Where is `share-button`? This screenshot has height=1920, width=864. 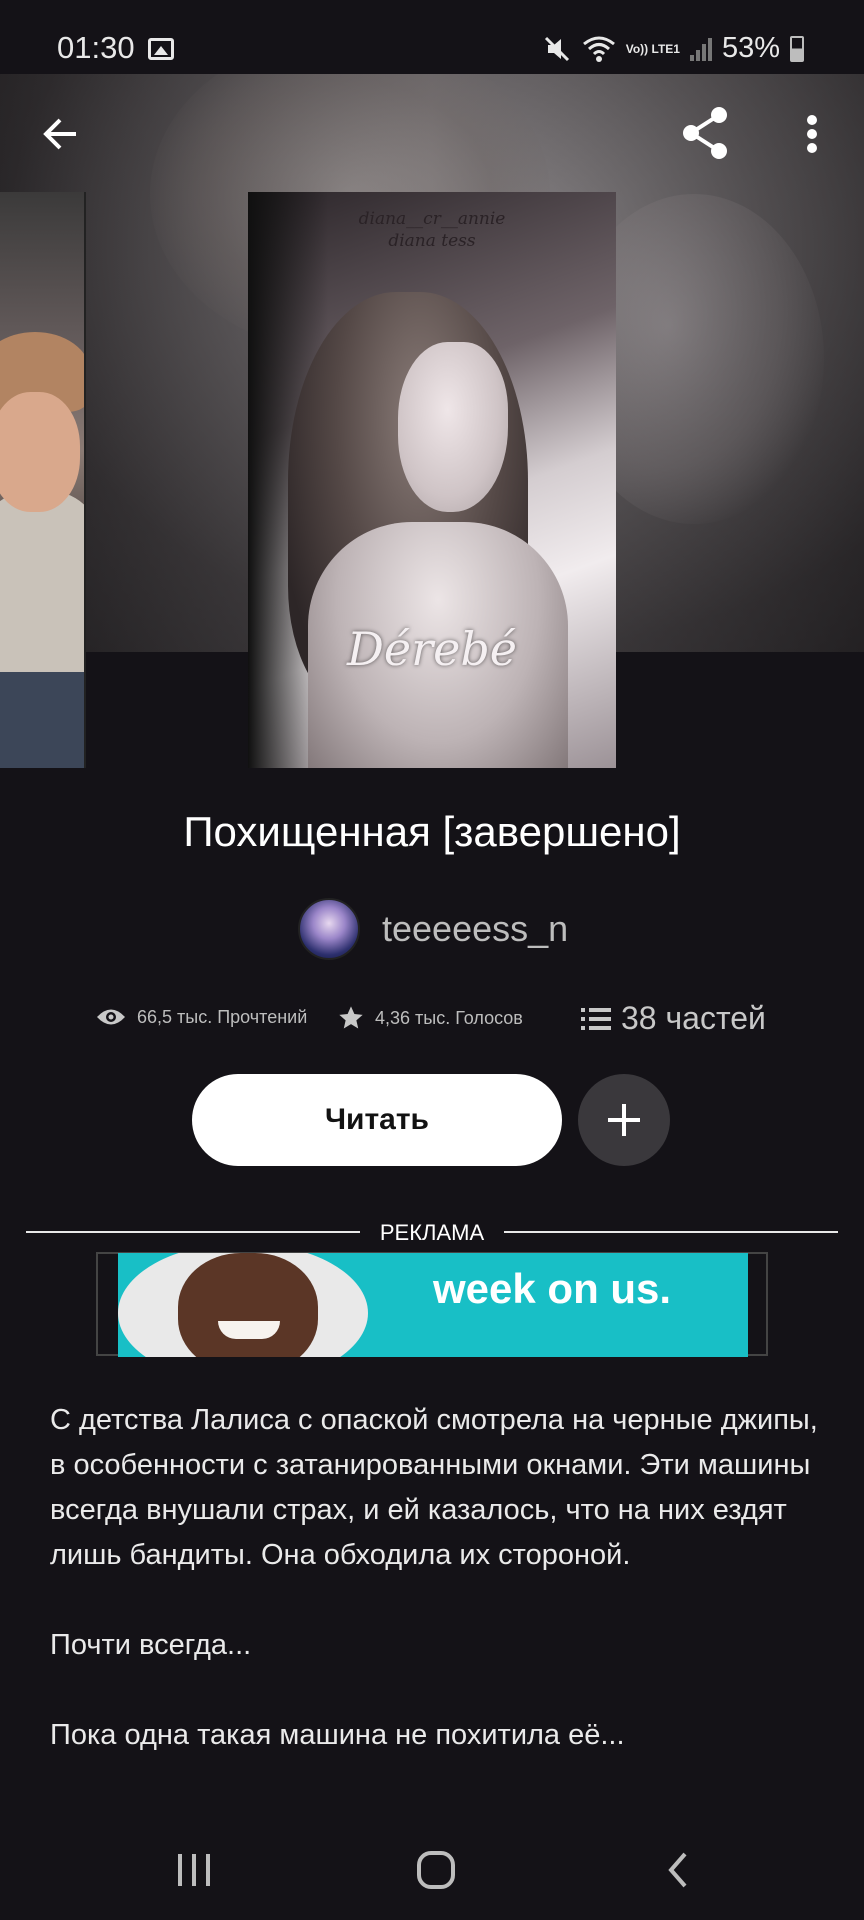
share-button is located at coordinates (705, 133).